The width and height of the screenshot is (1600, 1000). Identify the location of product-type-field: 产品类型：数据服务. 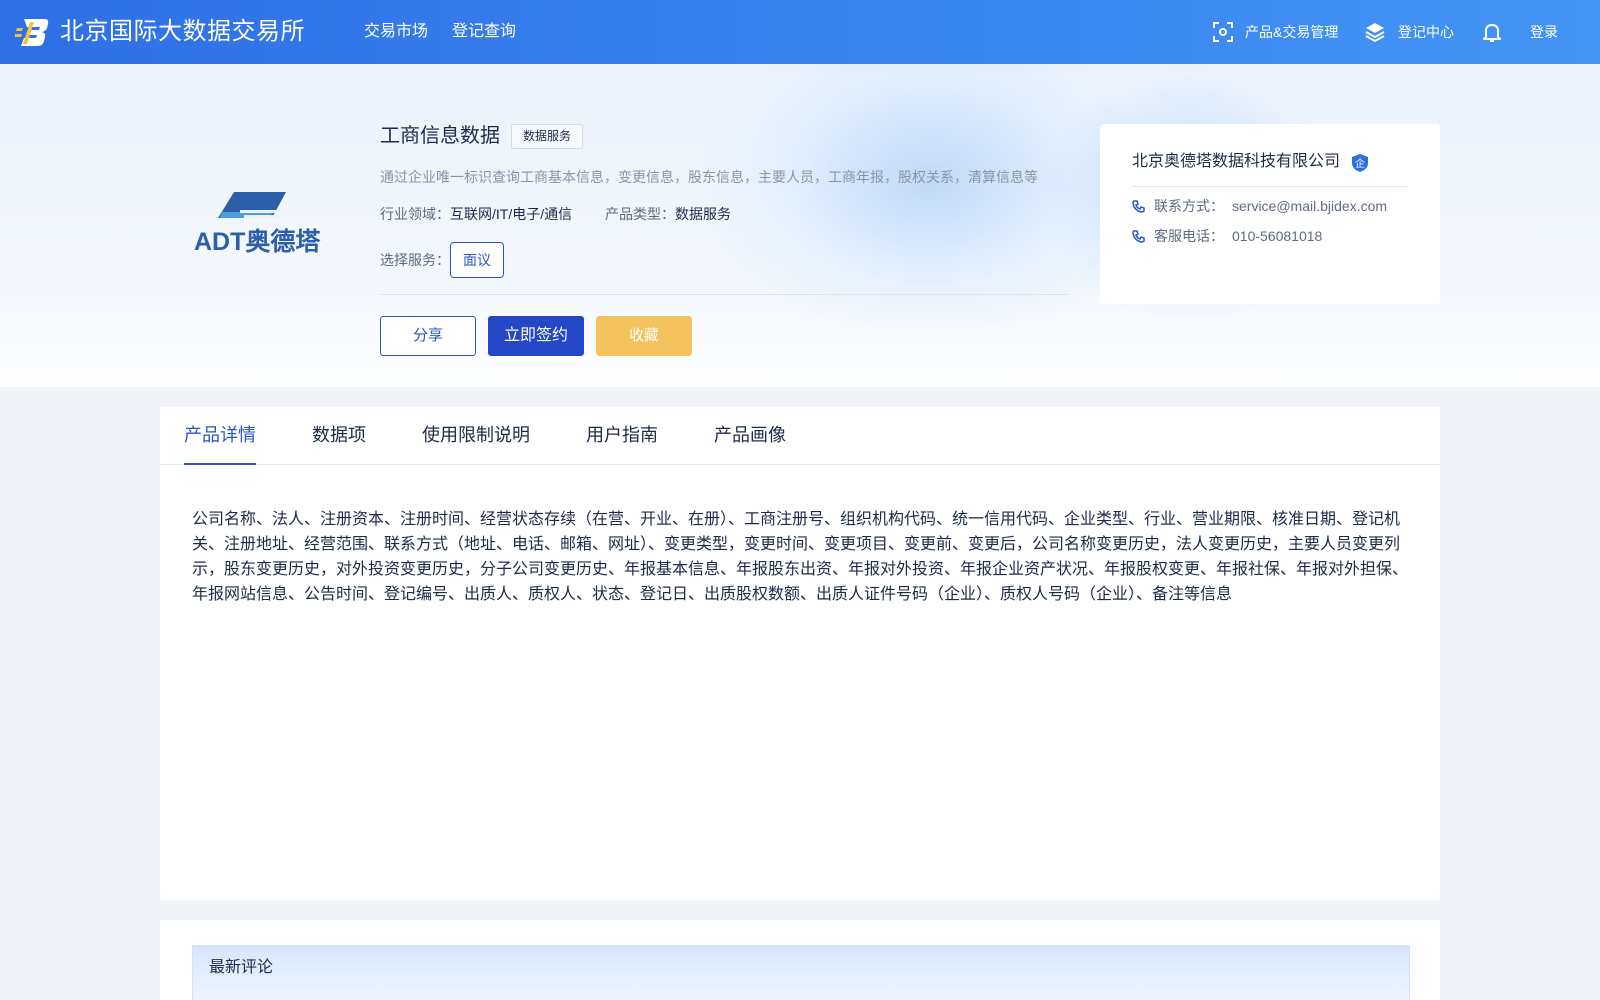
(668, 214).